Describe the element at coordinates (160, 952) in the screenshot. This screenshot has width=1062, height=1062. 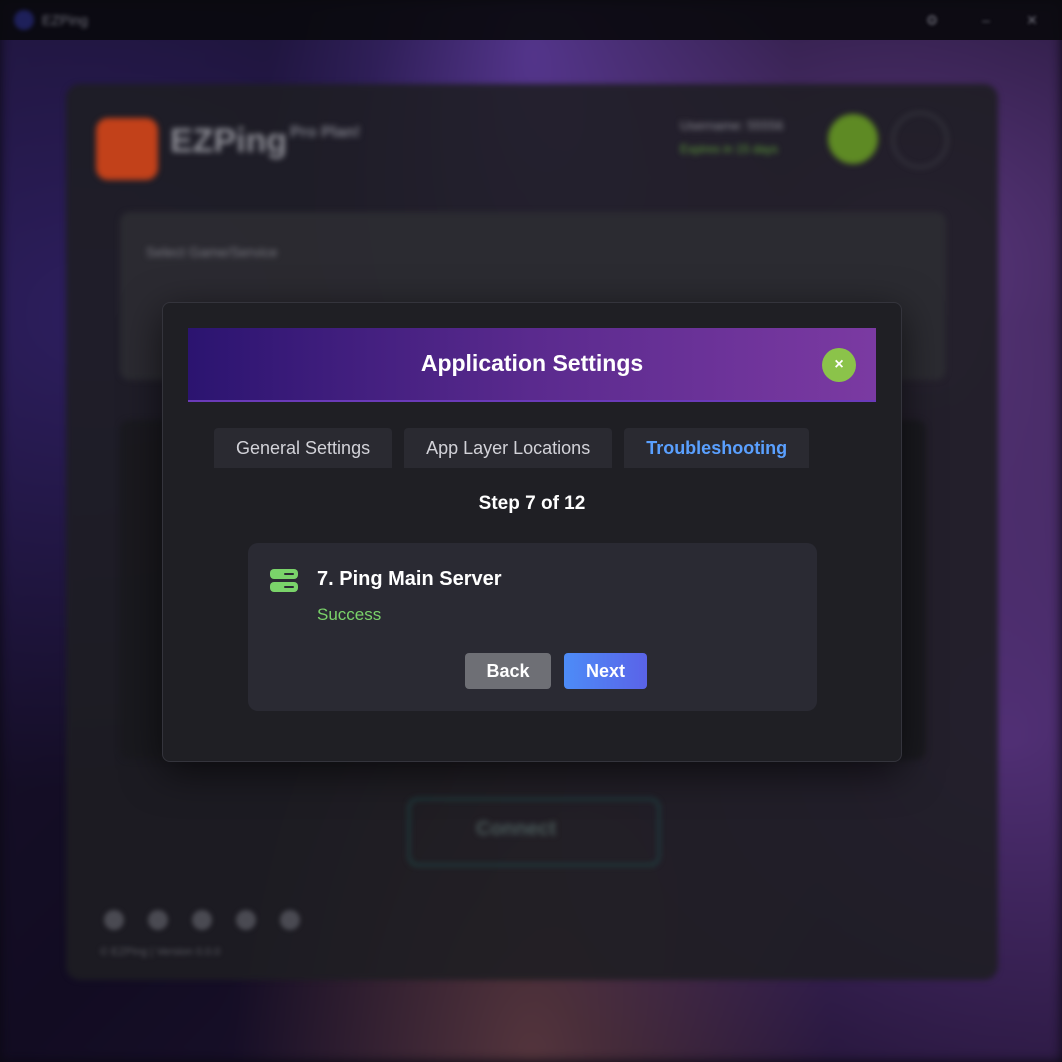
I see `copyright-text: © EZPing | Version 0.0.0` at that location.